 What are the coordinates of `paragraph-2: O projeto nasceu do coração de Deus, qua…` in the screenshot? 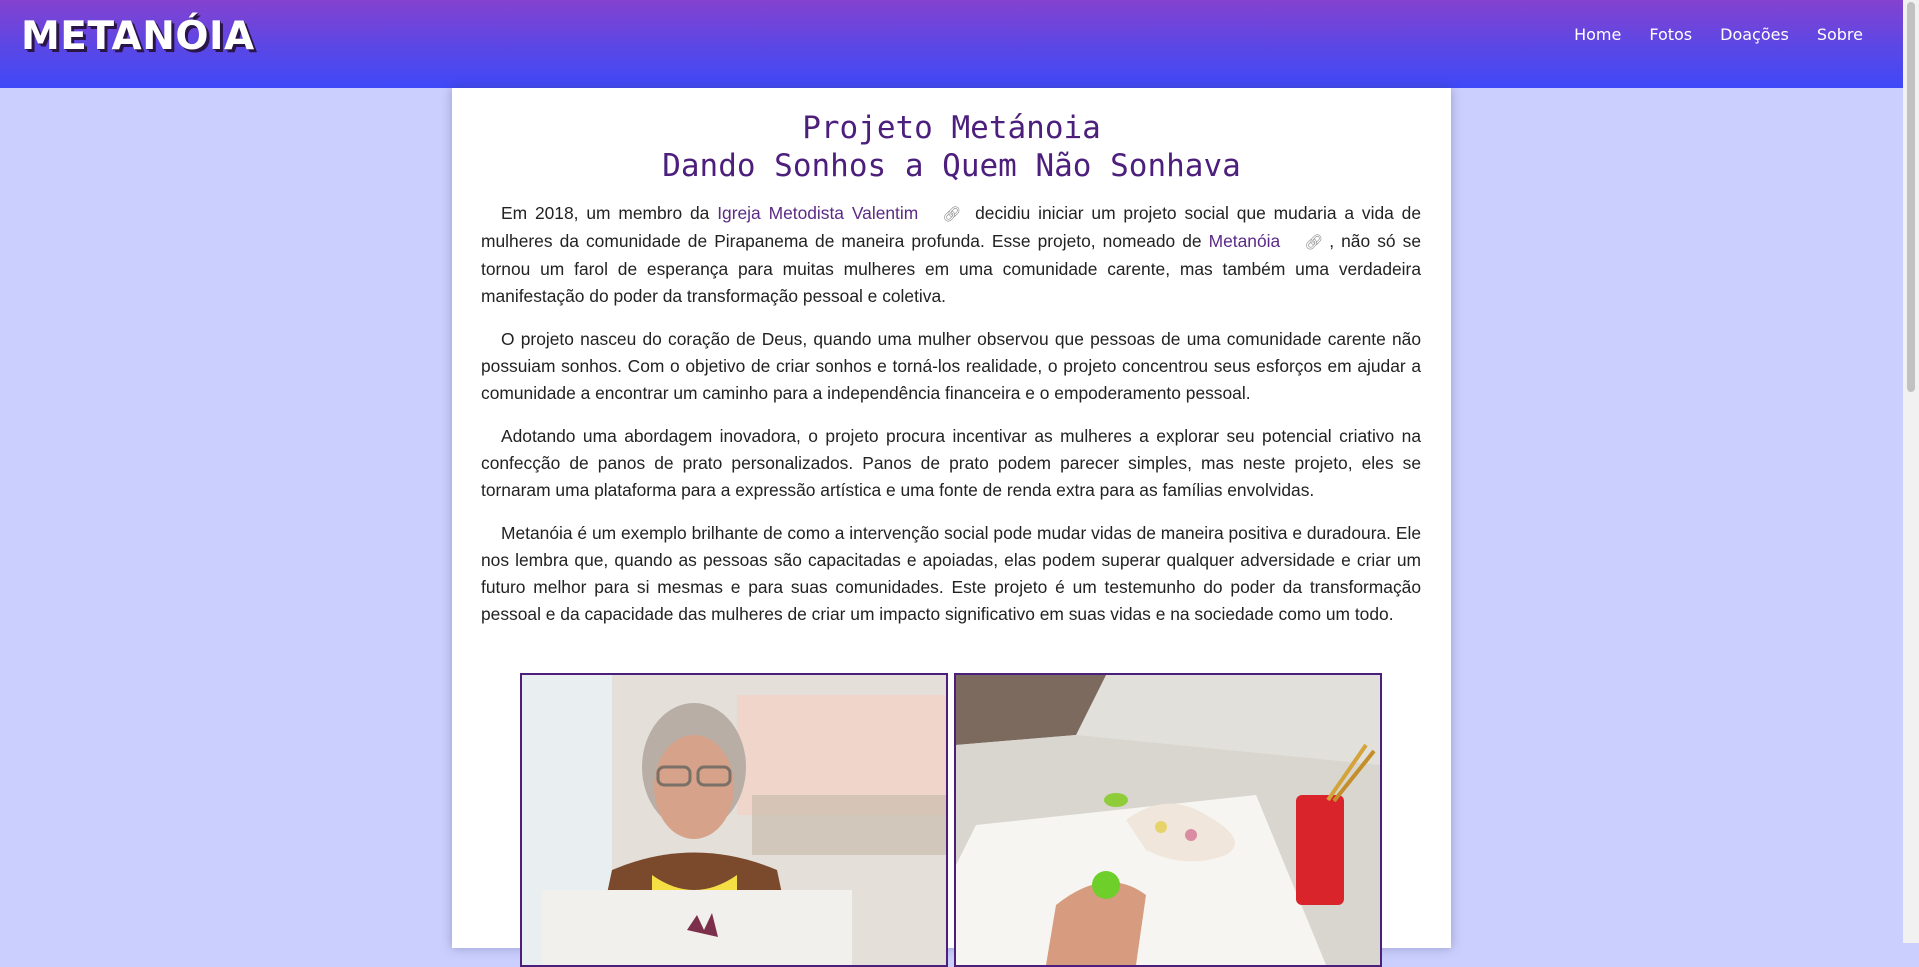 It's located at (951, 366).